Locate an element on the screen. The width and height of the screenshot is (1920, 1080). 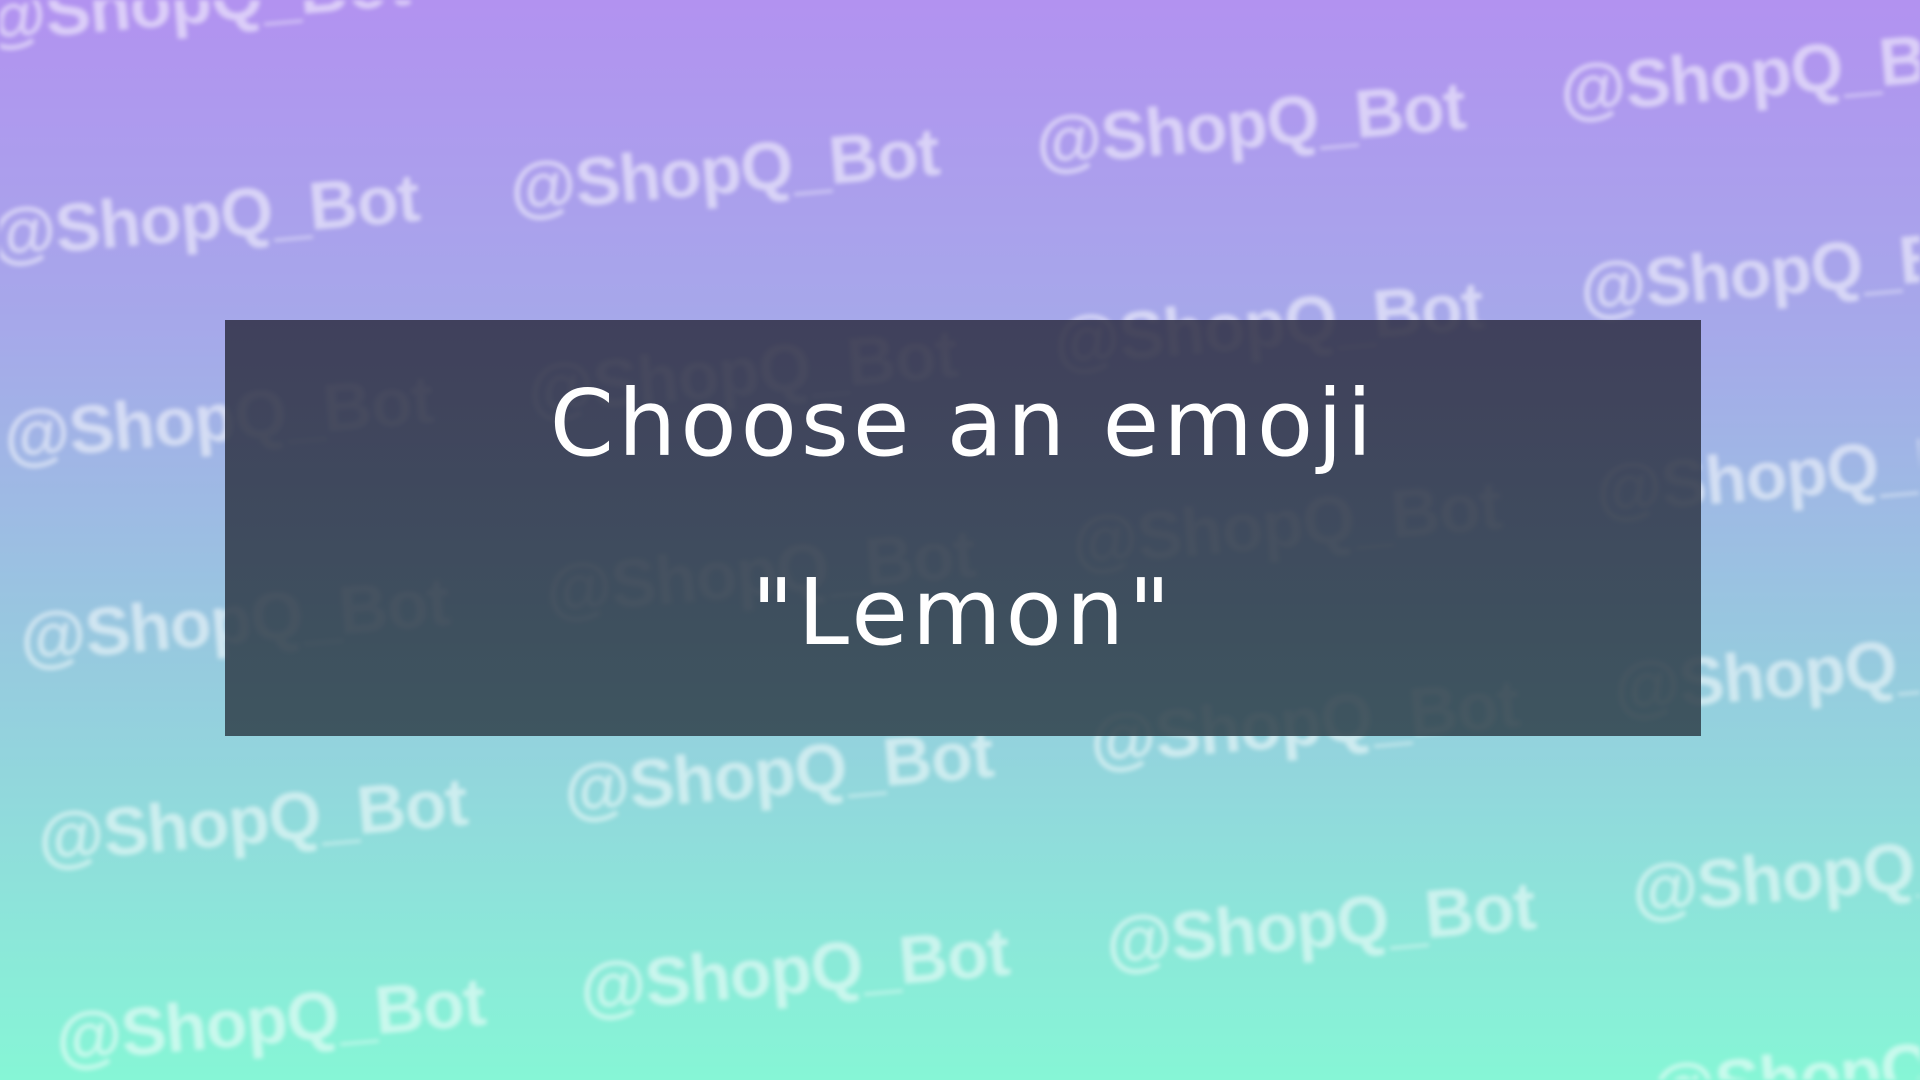
prompt-word: "Lemon" is located at coordinates (963, 612).